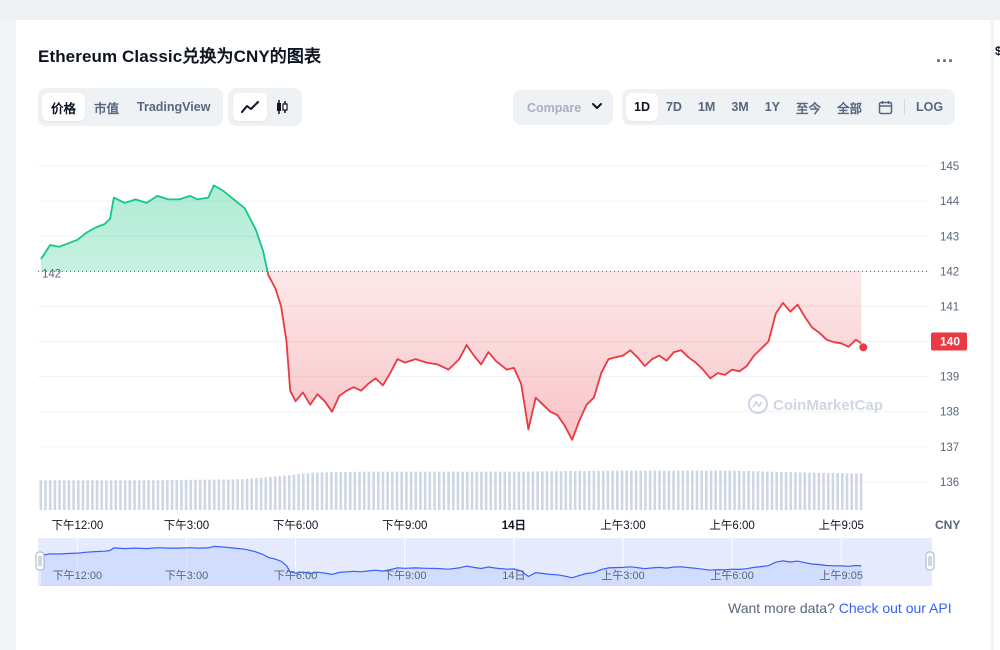 This screenshot has height=650, width=1000. Describe the element at coordinates (622, 525) in the screenshot. I see `x-tick-label: 上午3:00` at that location.